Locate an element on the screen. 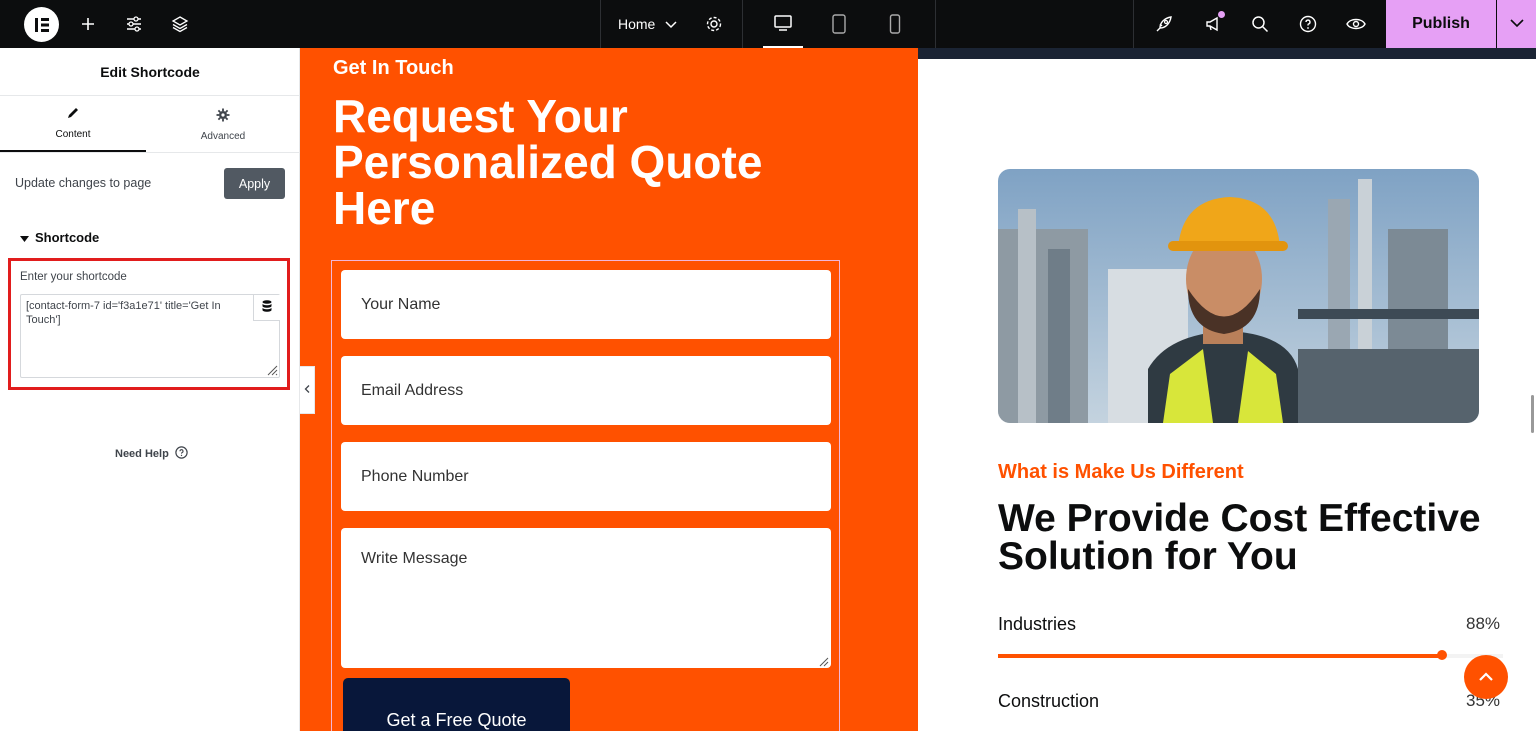  contact-title: Request Your Personalized Quote Here is located at coordinates (548, 162).